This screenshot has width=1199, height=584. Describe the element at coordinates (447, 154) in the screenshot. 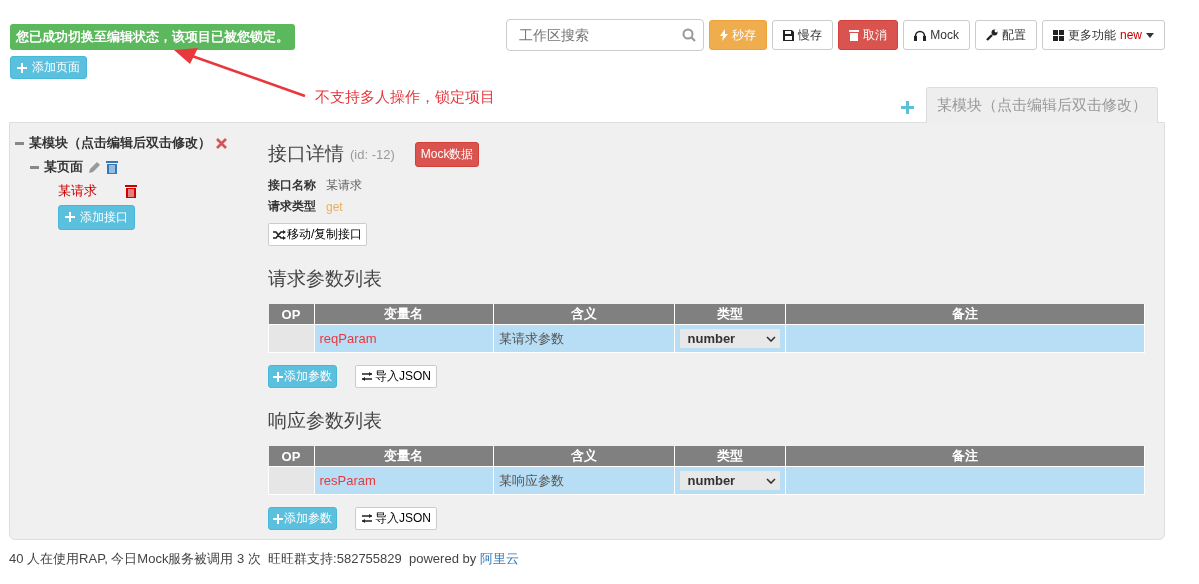

I see `mock-data-button: Mock数据` at that location.